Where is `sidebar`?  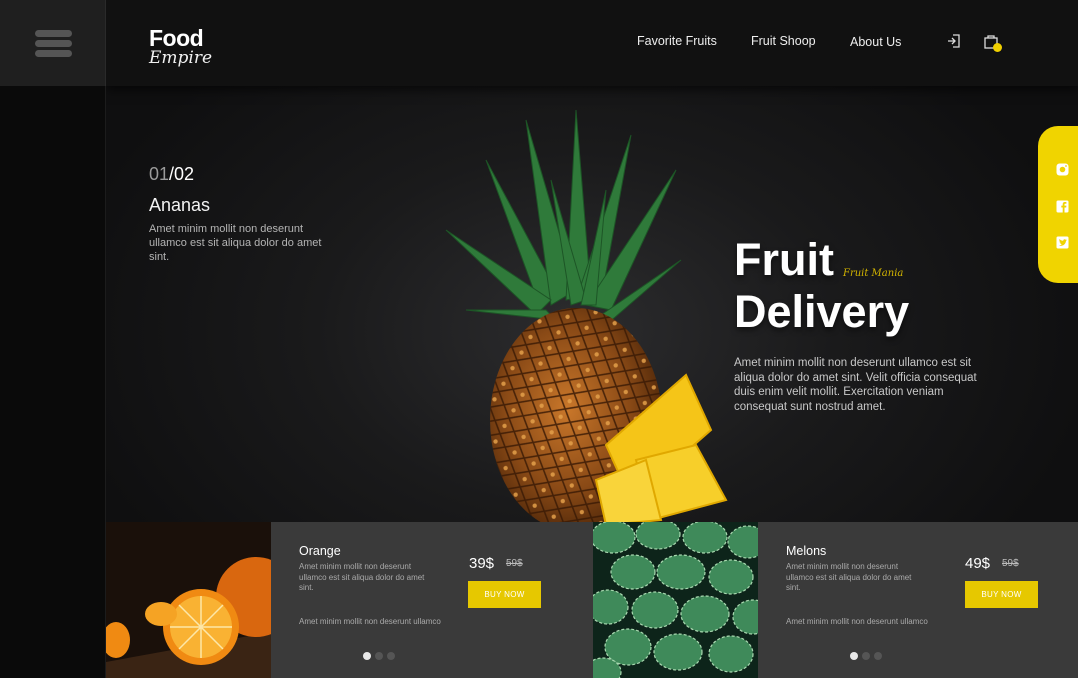
sidebar is located at coordinates (53, 339).